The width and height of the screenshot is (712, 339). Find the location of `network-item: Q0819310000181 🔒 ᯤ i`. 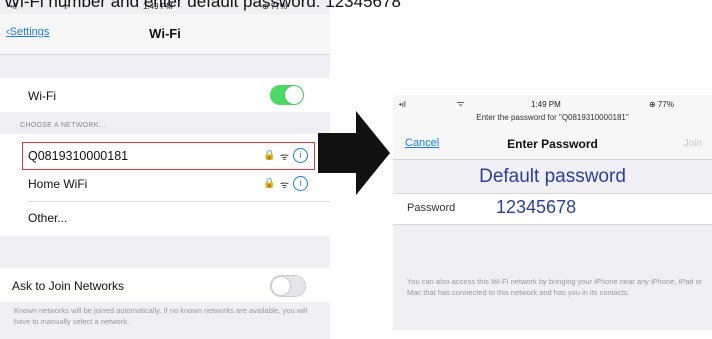

network-item: Q0819310000181 🔒 ᯤ i is located at coordinates (165, 151).